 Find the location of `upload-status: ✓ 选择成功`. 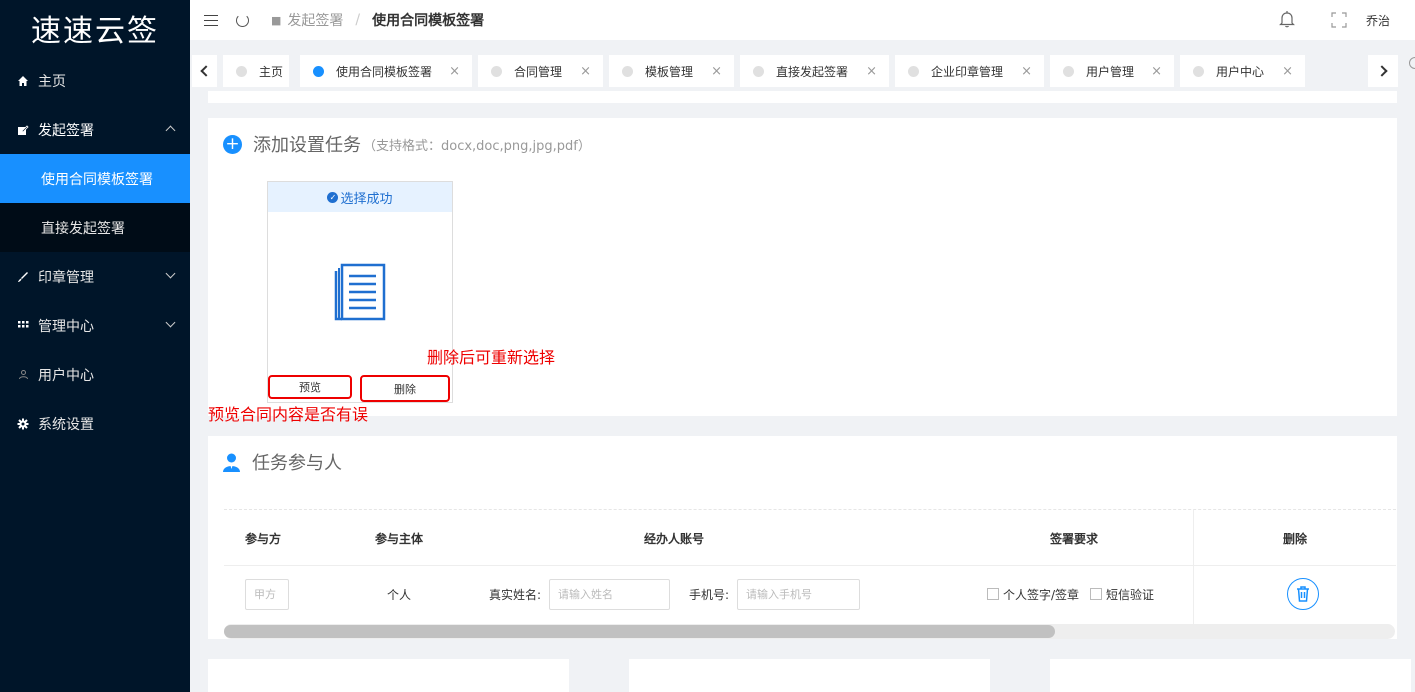

upload-status: ✓ 选择成功 is located at coordinates (360, 197).